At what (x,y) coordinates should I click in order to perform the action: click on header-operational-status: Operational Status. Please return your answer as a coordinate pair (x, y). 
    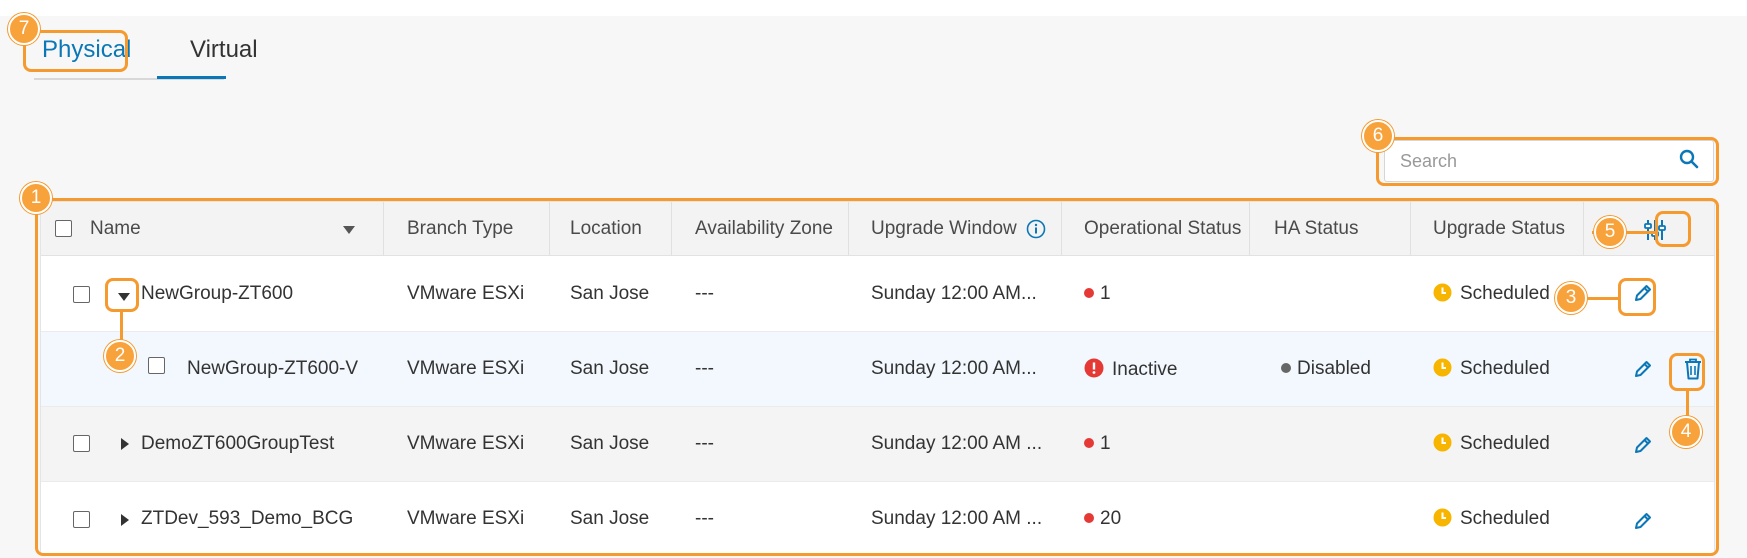
    Looking at the image, I should click on (1162, 229).